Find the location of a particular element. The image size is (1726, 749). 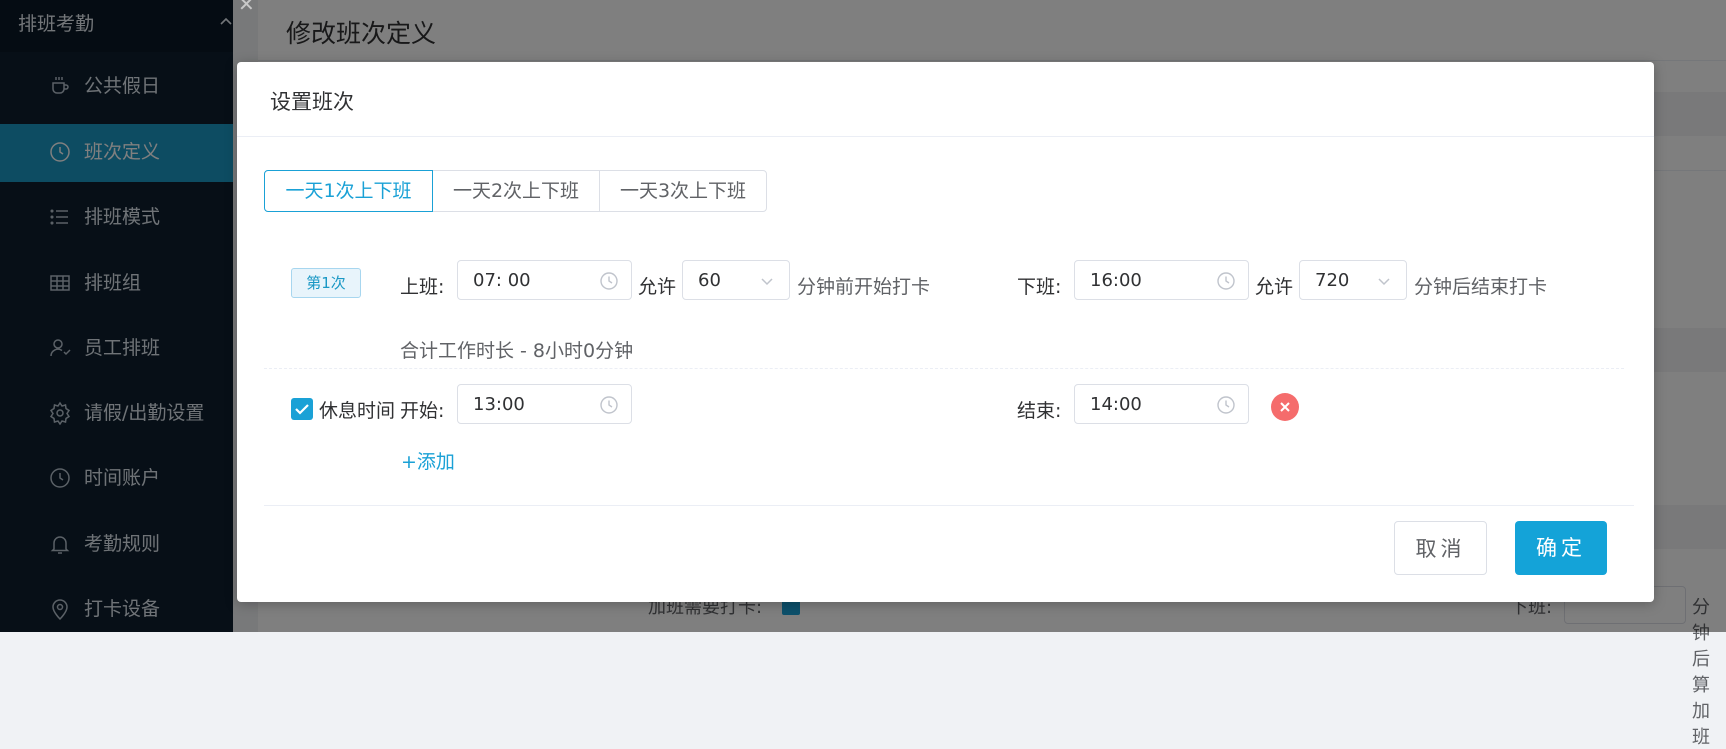

break-time-label: 休息时间 is located at coordinates (357, 411).